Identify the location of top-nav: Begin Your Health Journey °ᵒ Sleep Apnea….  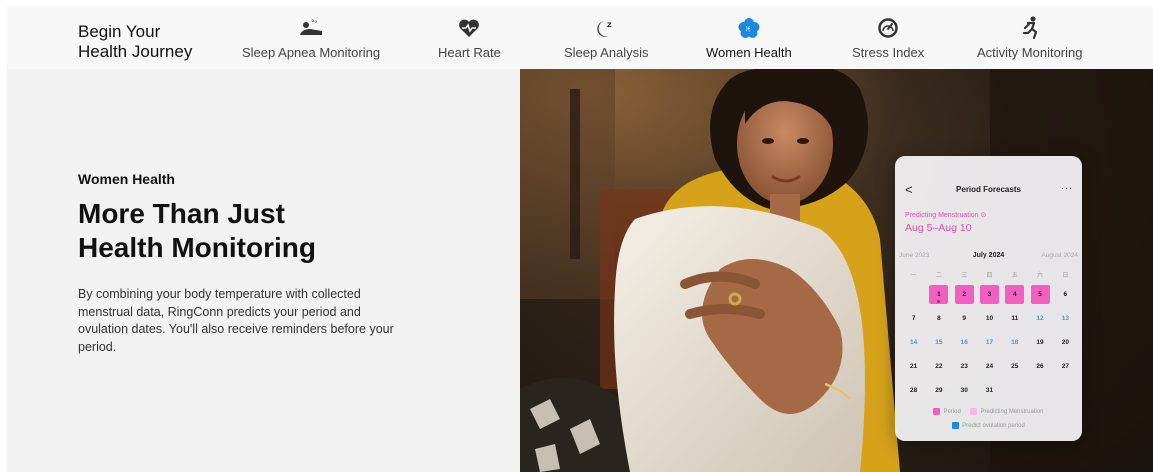
(580, 37).